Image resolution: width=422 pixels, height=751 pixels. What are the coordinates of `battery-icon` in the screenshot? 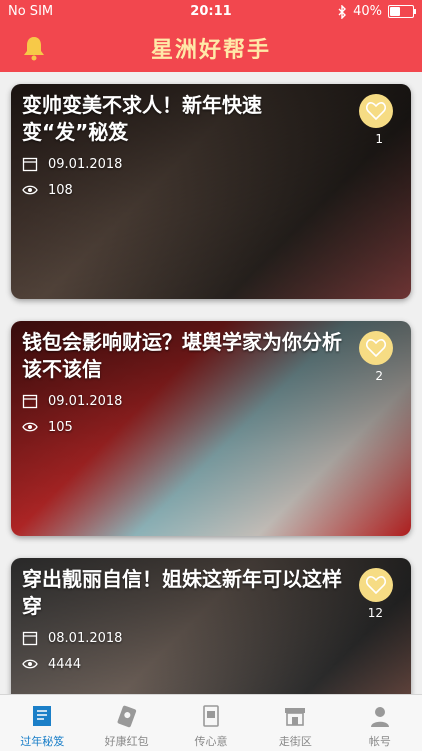 It's located at (402, 11).